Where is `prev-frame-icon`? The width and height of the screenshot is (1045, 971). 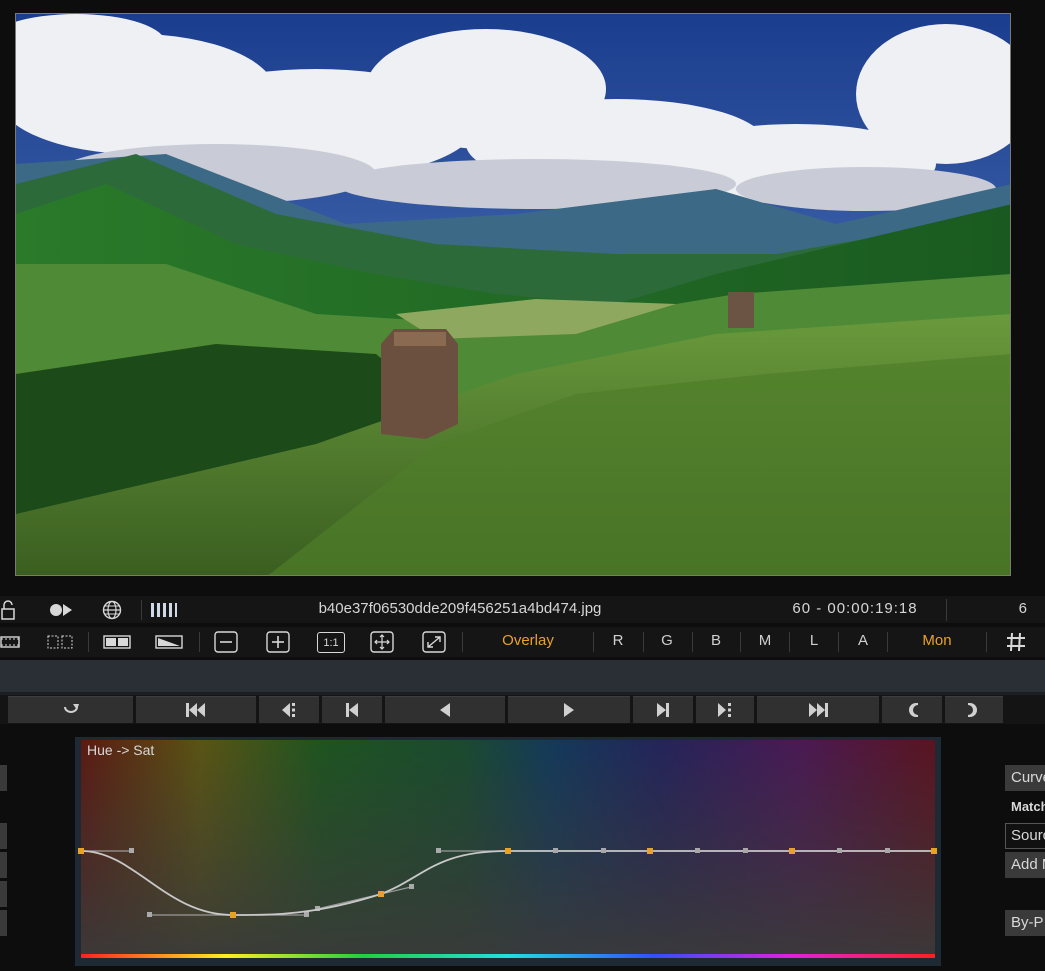 prev-frame-icon is located at coordinates (352, 710).